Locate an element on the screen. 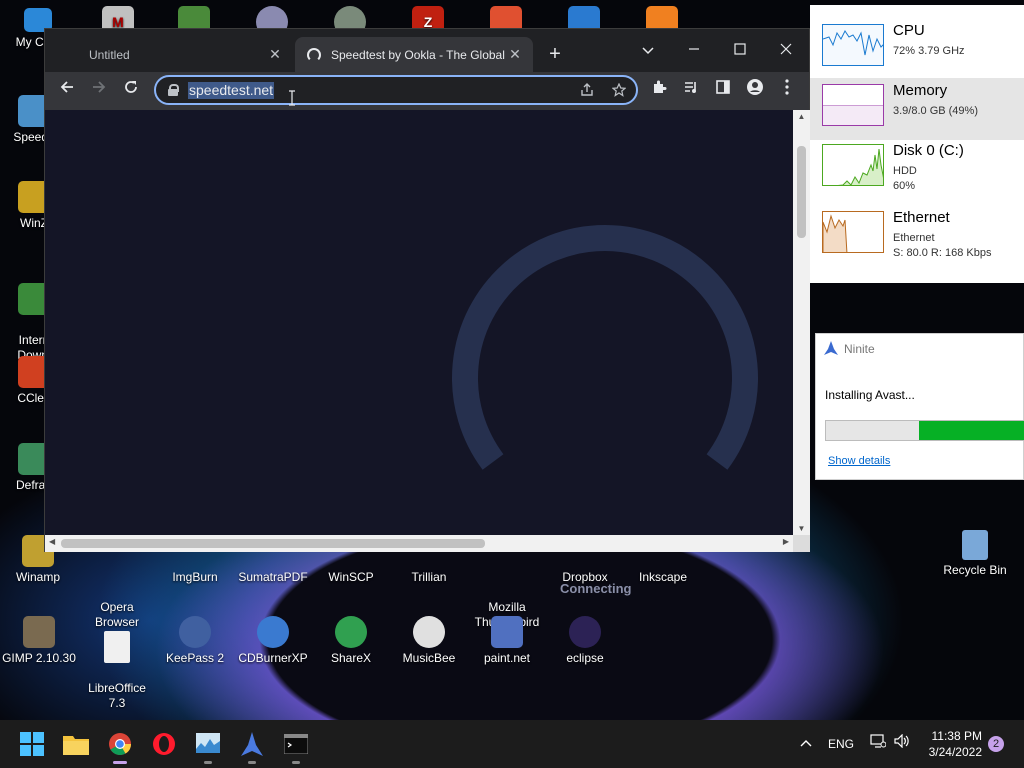  share-icon is located at coordinates (587, 92).